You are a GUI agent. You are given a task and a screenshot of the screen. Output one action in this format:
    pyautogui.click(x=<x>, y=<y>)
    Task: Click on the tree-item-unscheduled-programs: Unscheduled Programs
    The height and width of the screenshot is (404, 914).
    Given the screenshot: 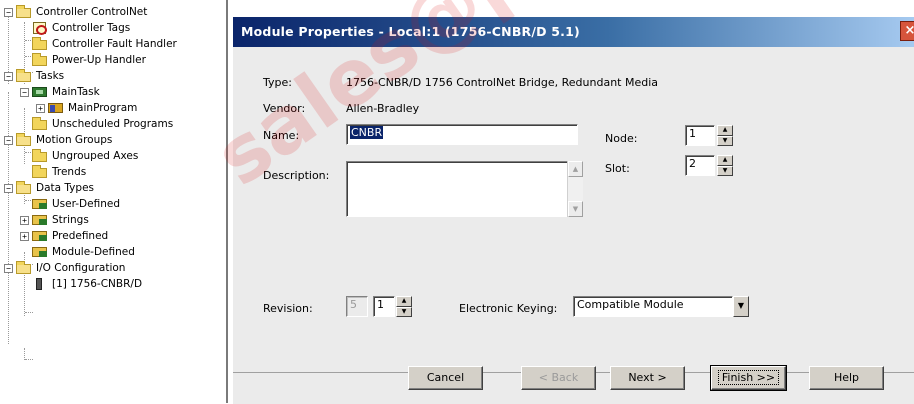 What is the action you would take?
    pyautogui.click(x=96, y=124)
    